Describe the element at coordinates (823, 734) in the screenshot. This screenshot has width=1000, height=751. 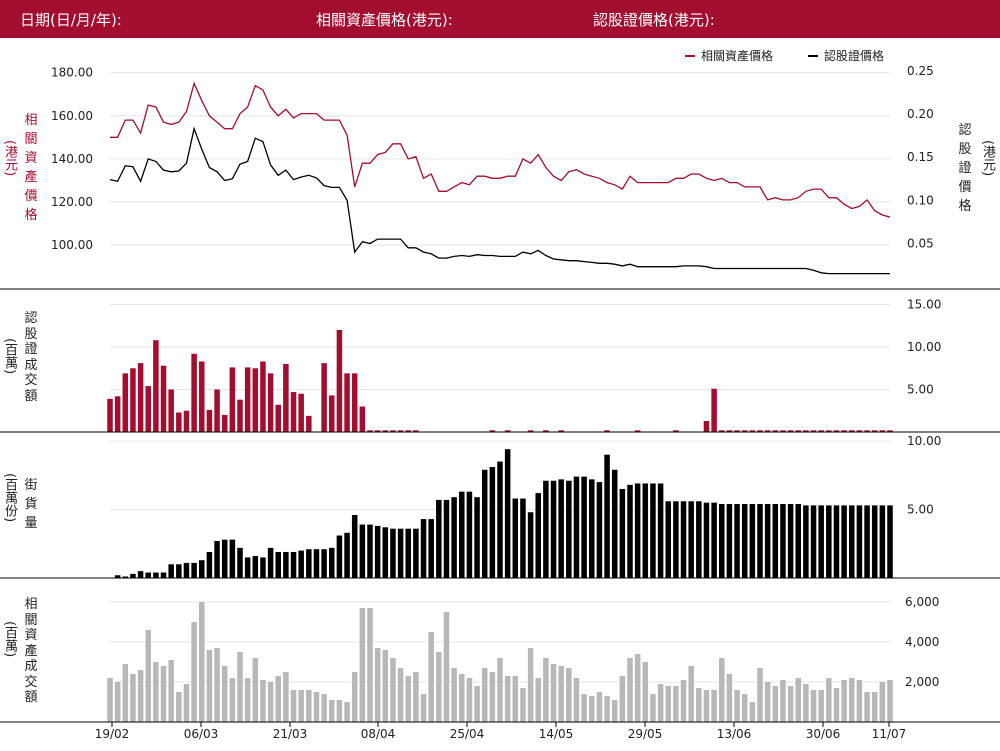
I see `x-tick-label: 30/06` at that location.